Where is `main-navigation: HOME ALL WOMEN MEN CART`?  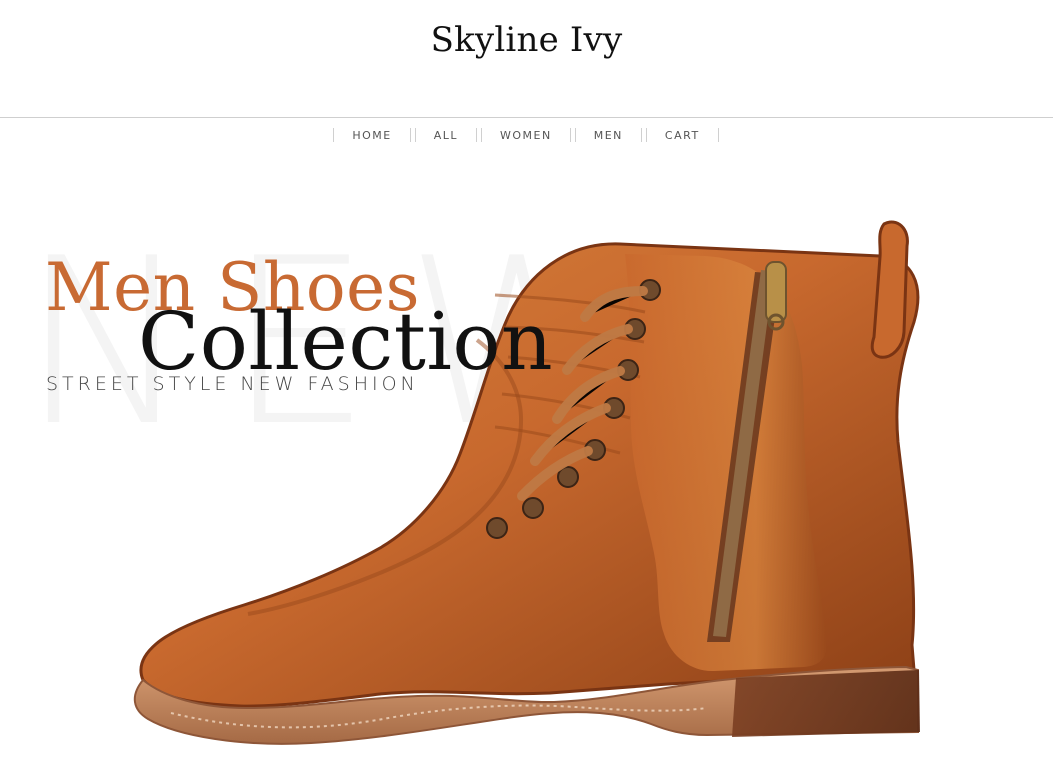
main-navigation: HOME ALL WOMEN MEN CART is located at coordinates (526, 135).